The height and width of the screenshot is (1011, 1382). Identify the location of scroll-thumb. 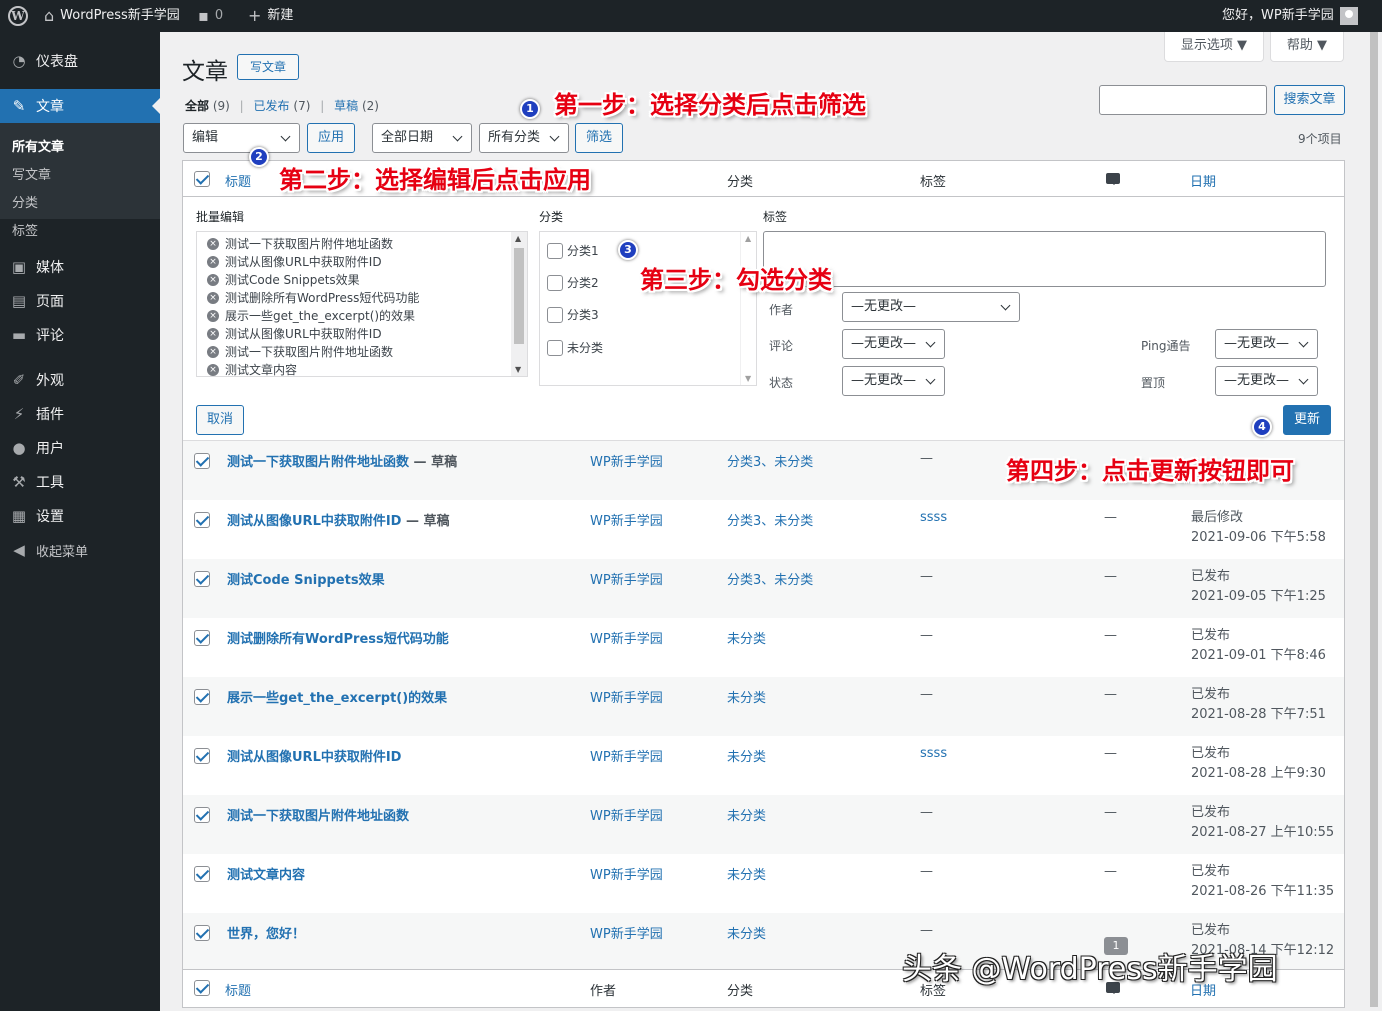
(519, 296).